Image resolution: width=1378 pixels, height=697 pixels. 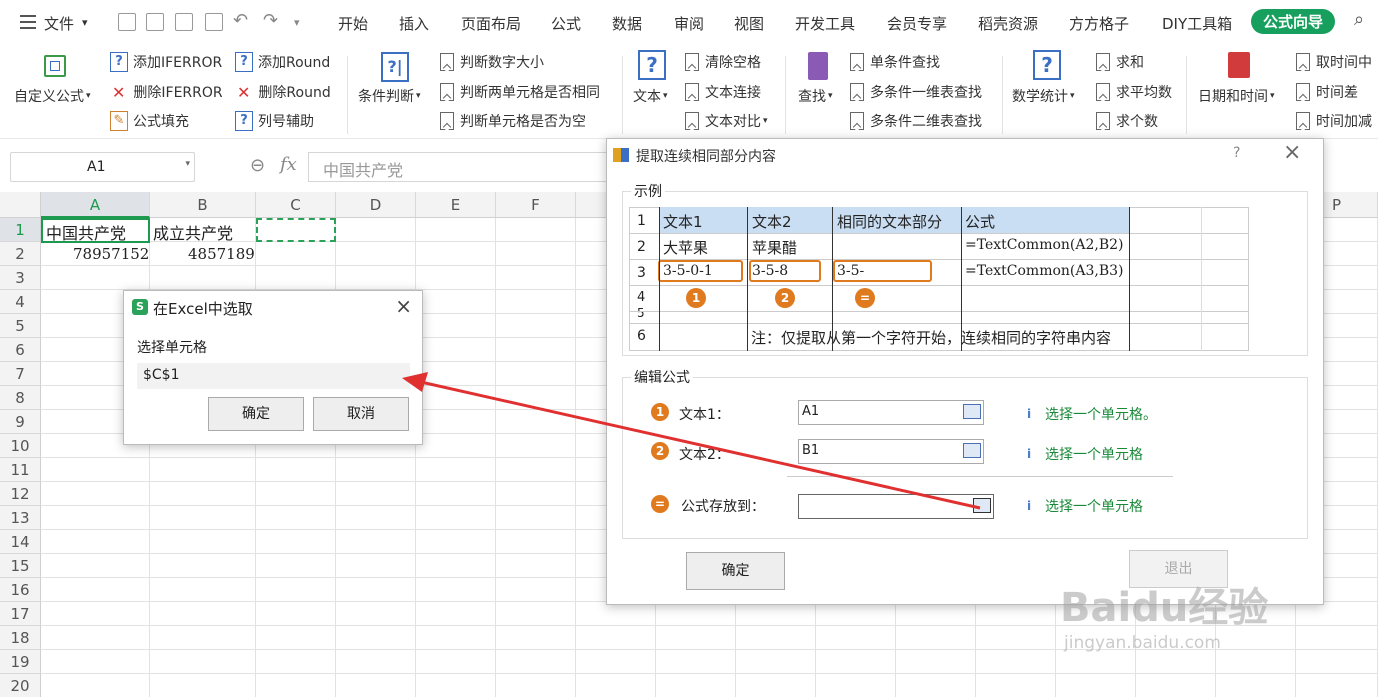 What do you see at coordinates (273, 376) in the screenshot?
I see `pick-cell-input: $C$1` at bounding box center [273, 376].